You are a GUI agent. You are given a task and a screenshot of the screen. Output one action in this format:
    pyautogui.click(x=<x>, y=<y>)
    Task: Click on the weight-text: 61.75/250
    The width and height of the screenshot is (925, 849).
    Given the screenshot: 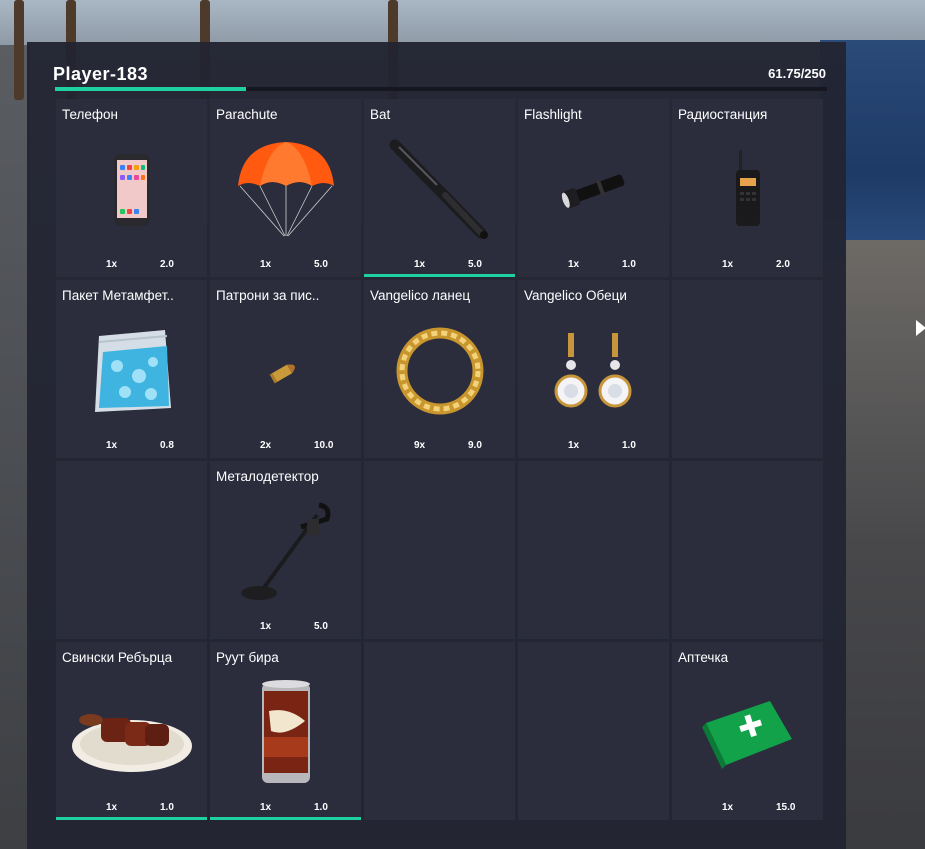 What is the action you would take?
    pyautogui.click(x=797, y=73)
    